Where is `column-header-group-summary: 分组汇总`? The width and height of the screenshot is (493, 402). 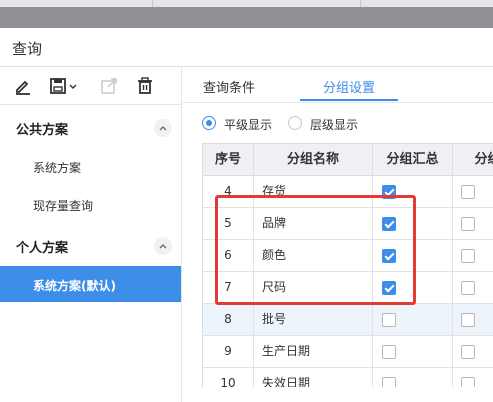
column-header-group-summary: 分组汇总 is located at coordinates (413, 160).